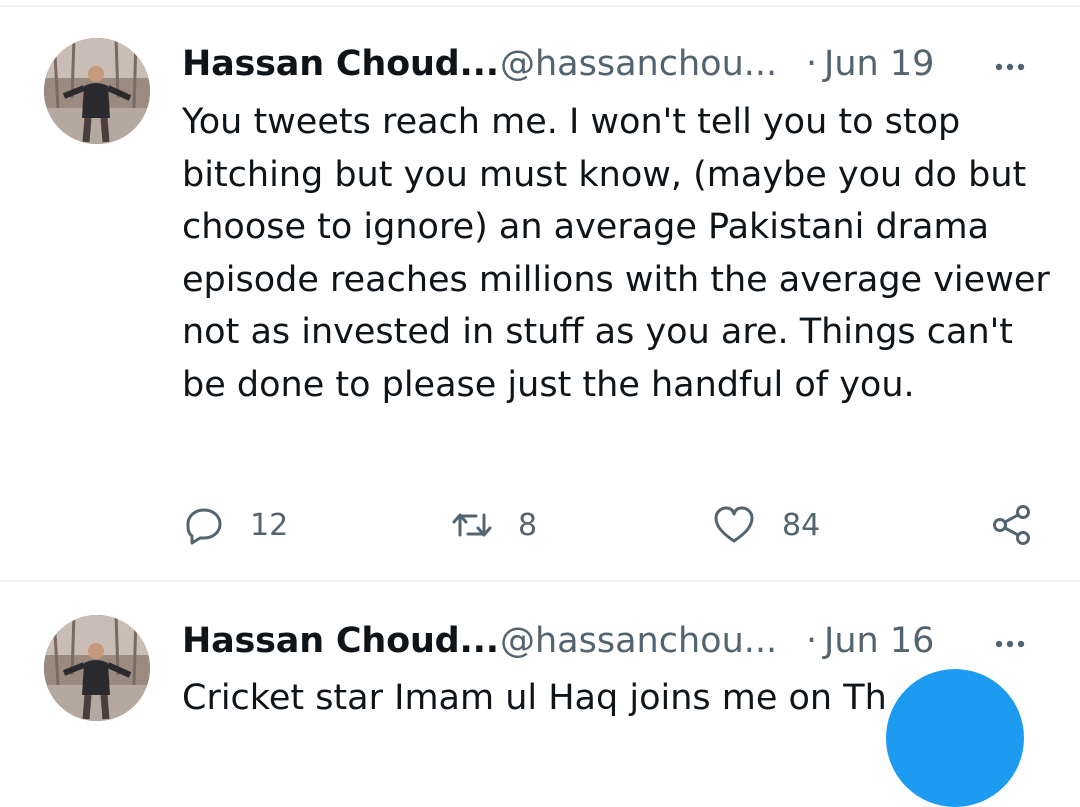  Describe the element at coordinates (955, 738) in the screenshot. I see `compose-button` at that location.